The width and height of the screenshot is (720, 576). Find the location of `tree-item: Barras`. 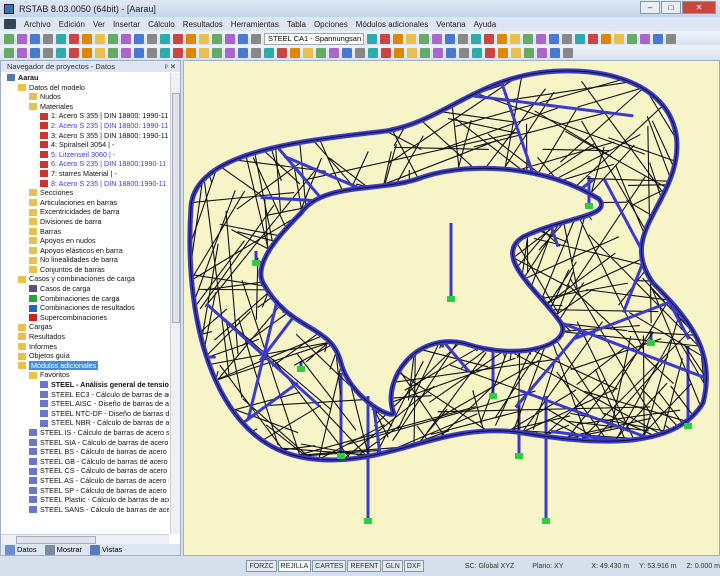

tree-item: Barras is located at coordinates (85, 232).